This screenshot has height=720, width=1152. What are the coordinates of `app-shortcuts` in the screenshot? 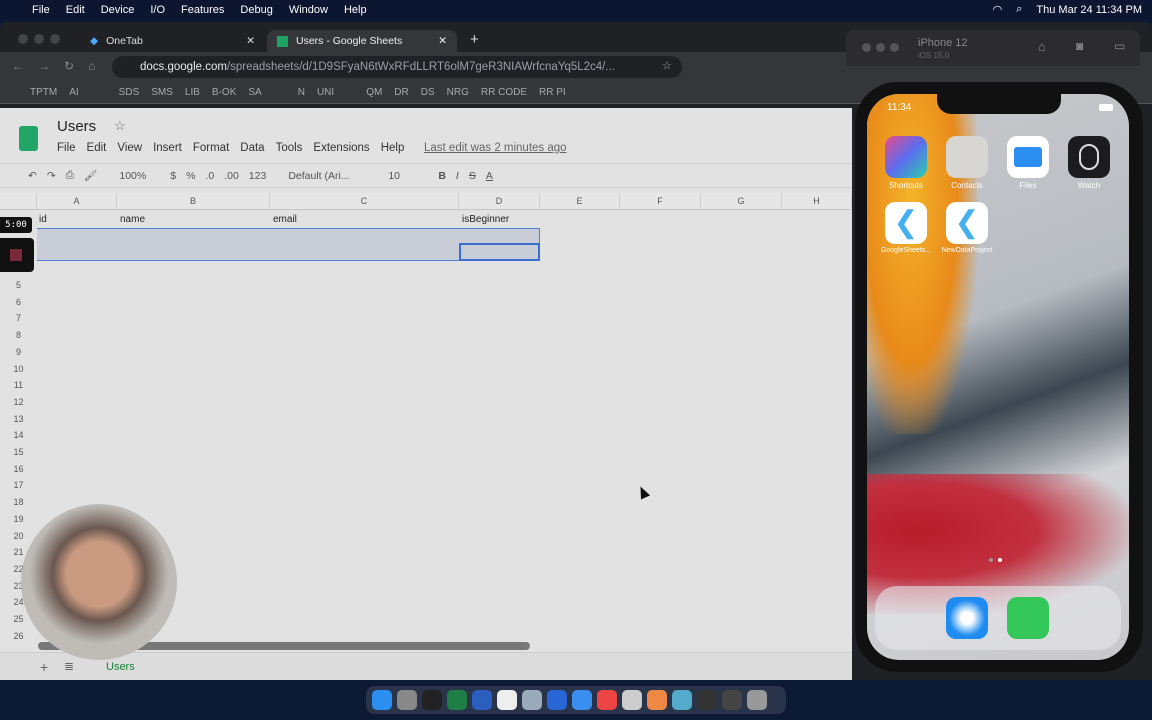 It's located at (906, 157).